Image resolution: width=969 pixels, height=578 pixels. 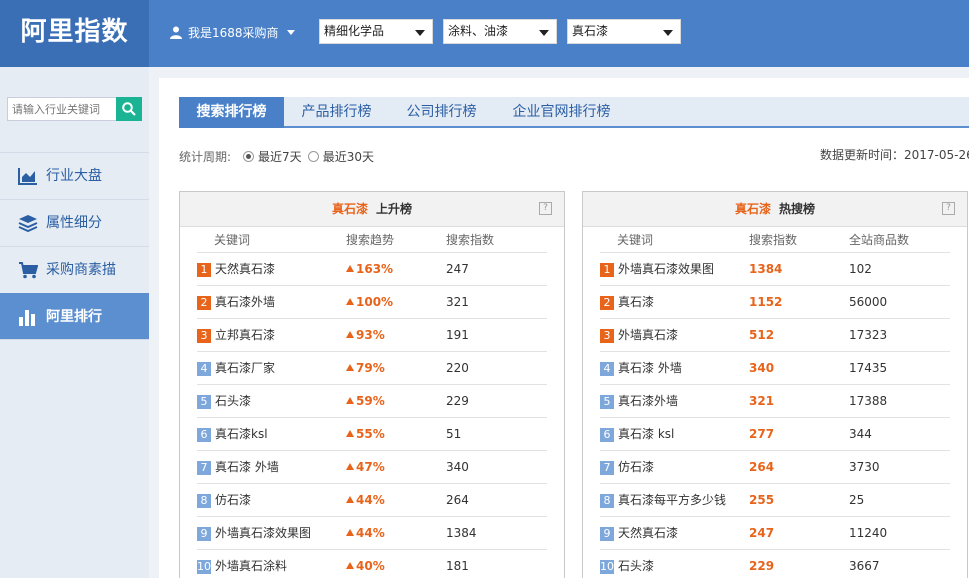 I want to click on table-row: 10 石头漆 229 3667, so click(x=775, y=564).